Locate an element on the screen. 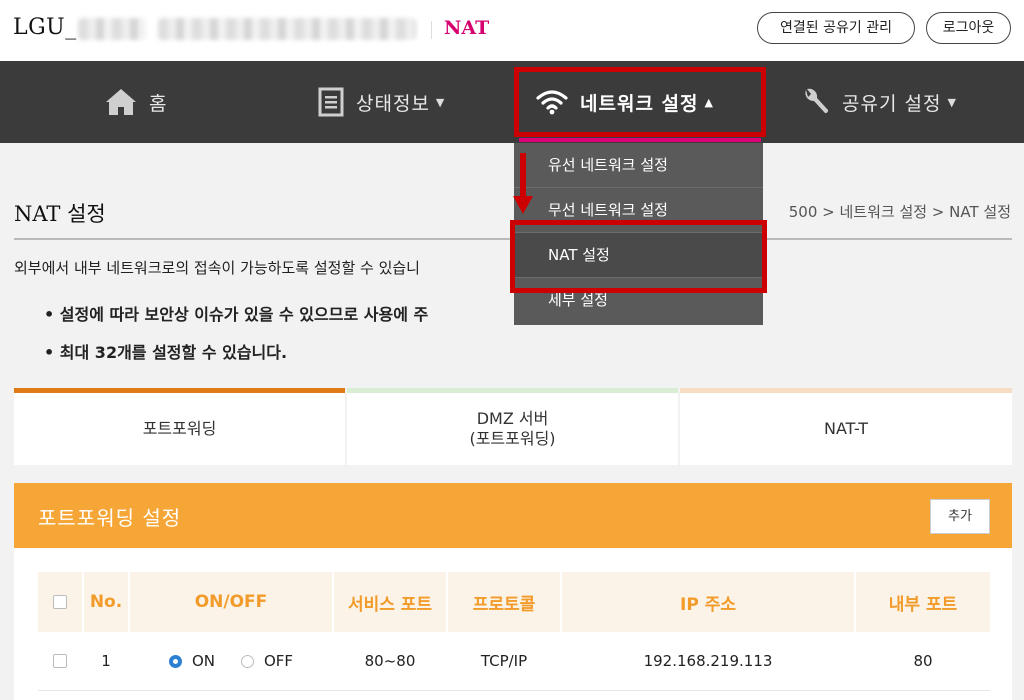 The width and height of the screenshot is (1024, 700). logout-button: 로그아웃 is located at coordinates (968, 28).